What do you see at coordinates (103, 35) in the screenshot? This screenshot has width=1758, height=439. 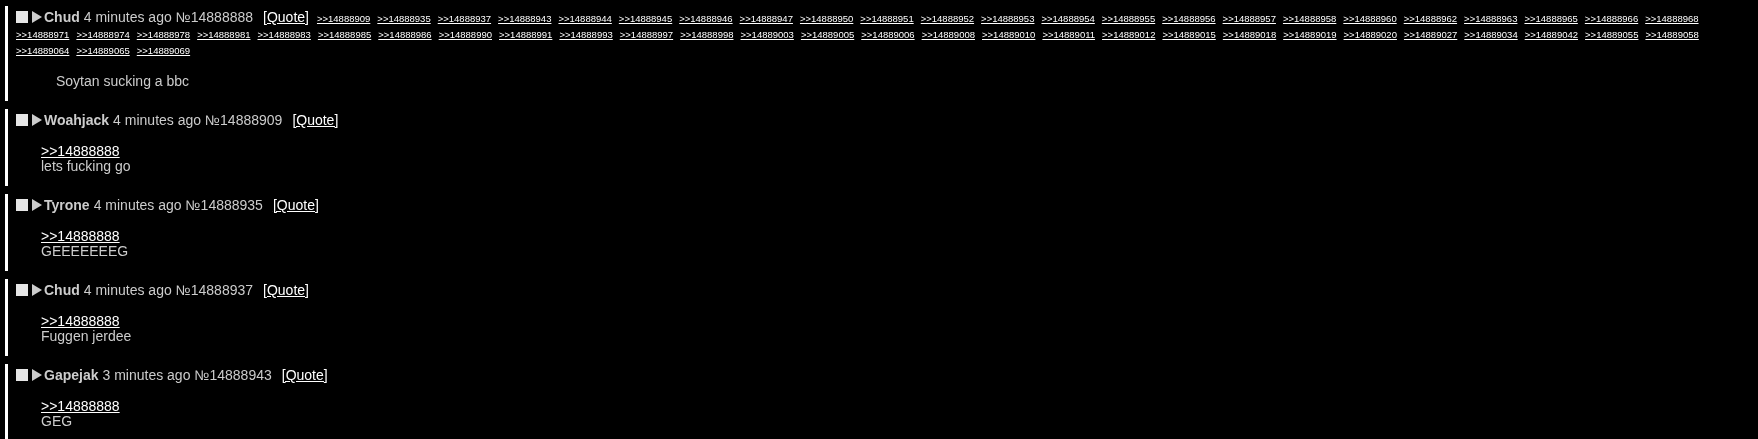 I see `backlink: >>14888974` at bounding box center [103, 35].